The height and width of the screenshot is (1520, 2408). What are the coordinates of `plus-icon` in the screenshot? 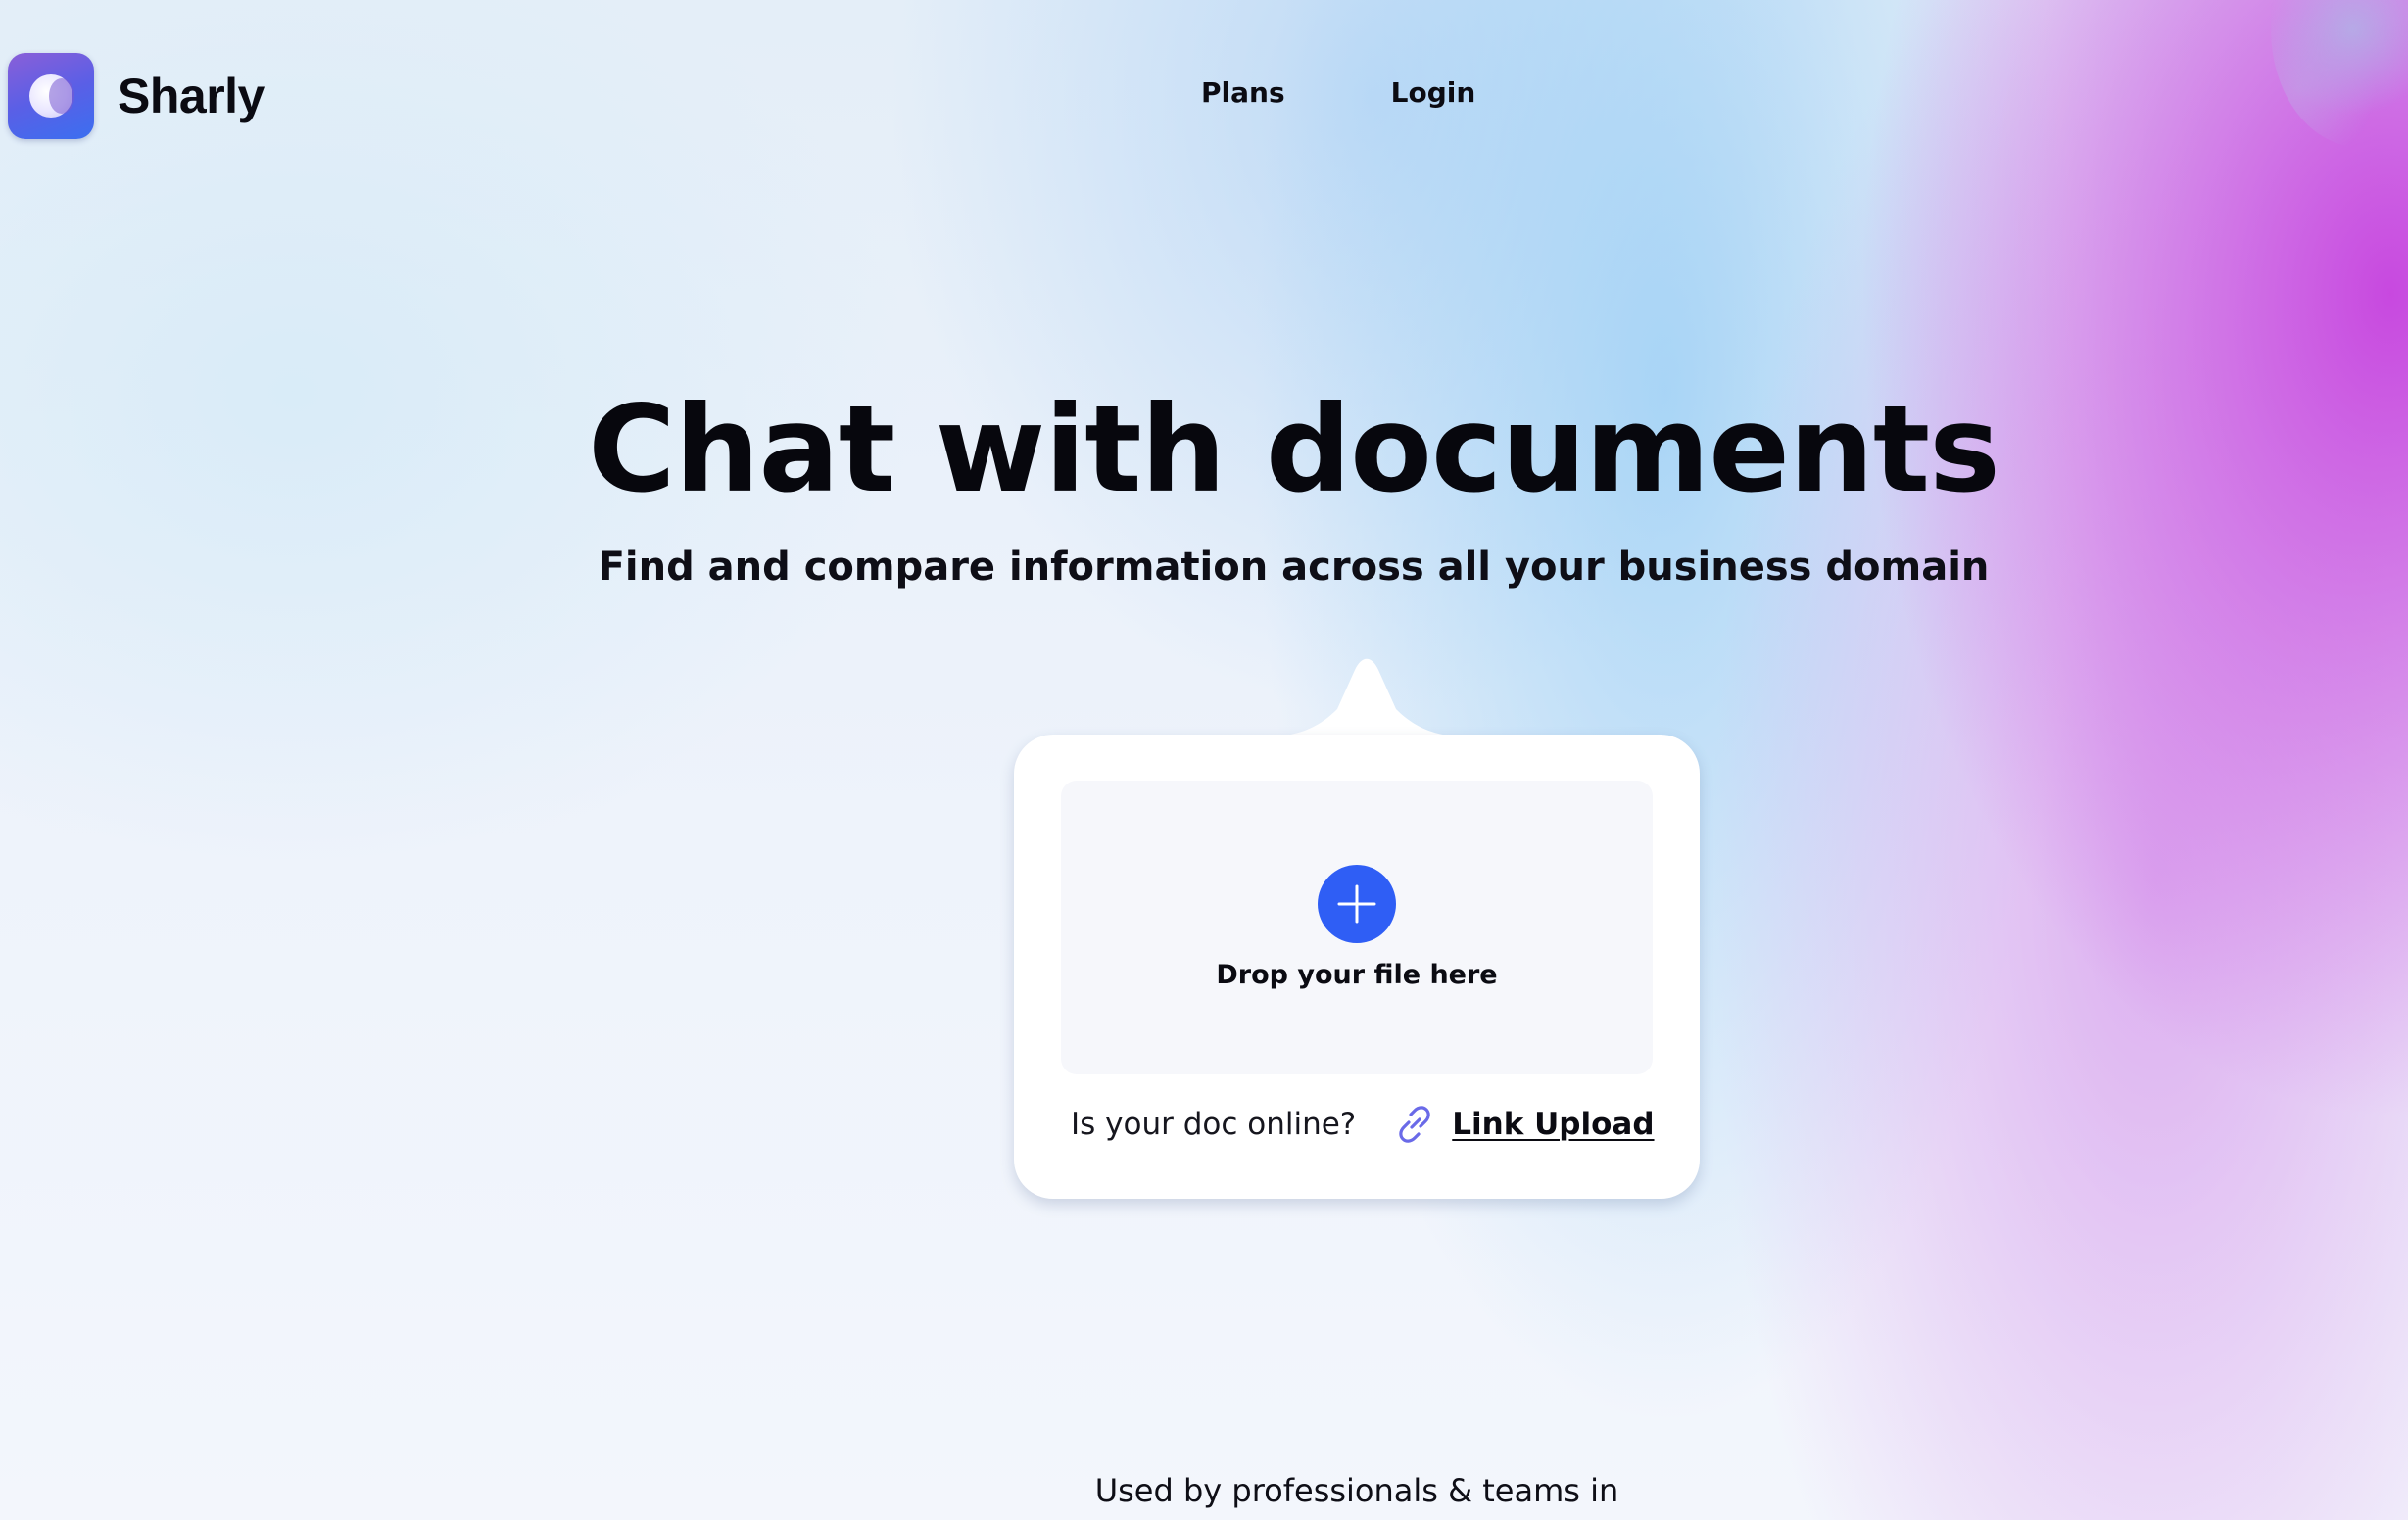 It's located at (1356, 904).